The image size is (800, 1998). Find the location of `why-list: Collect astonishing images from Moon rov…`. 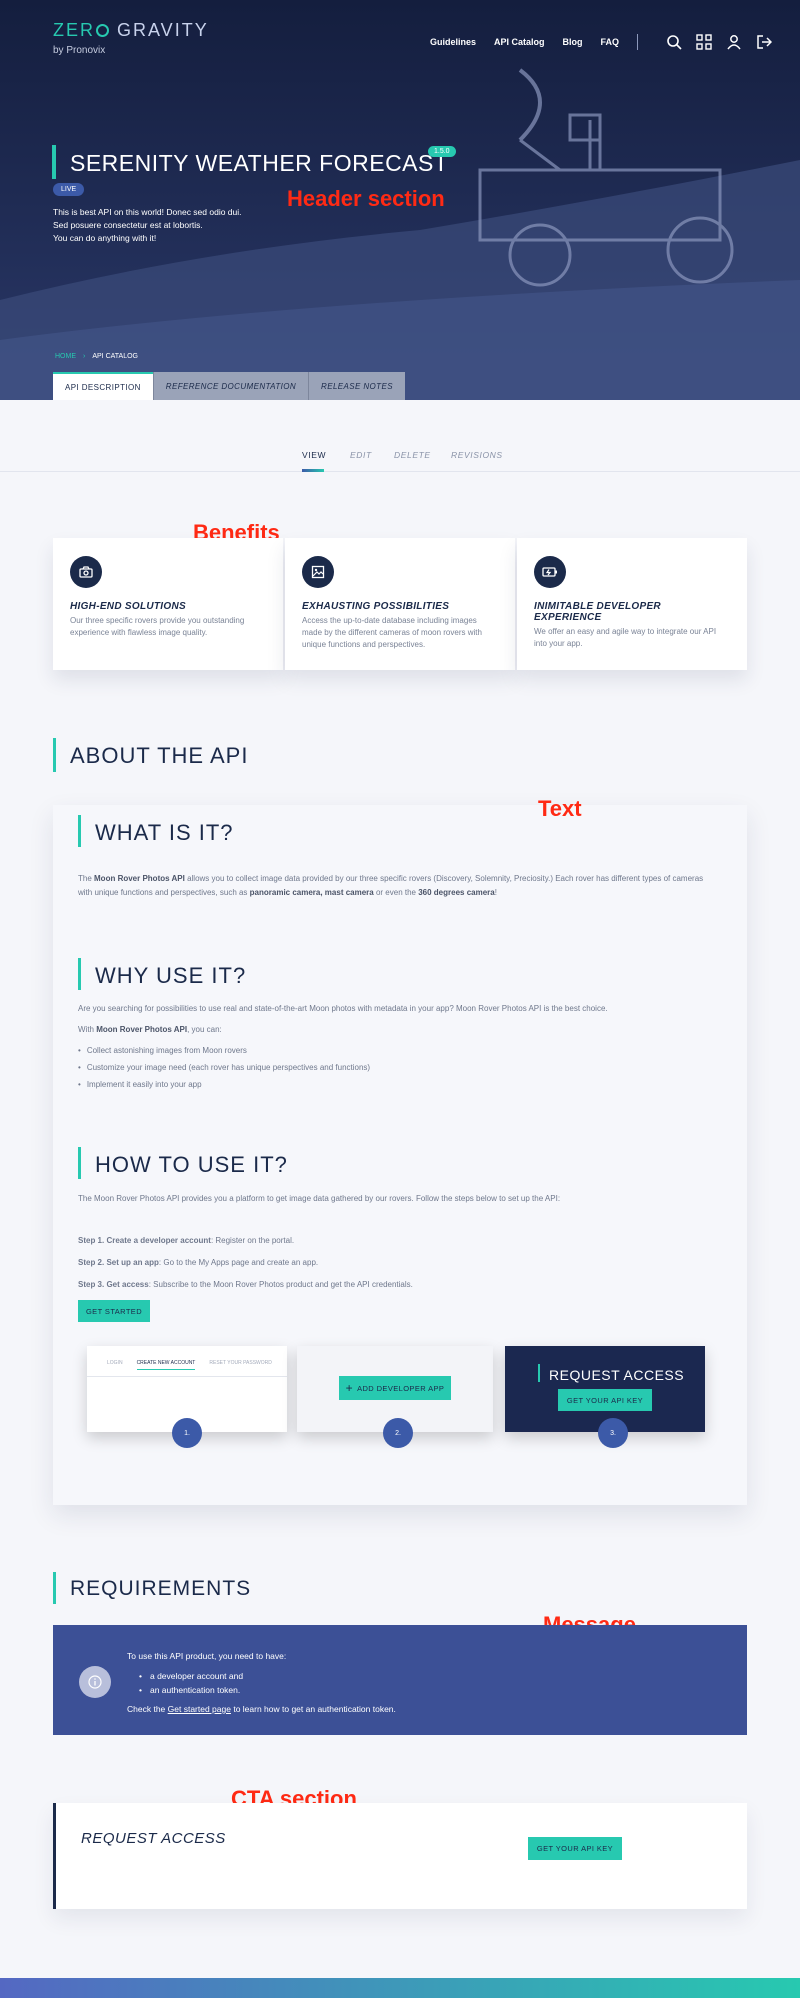

why-list: Collect astonishing images from Moon rov… is located at coordinates (224, 1071).